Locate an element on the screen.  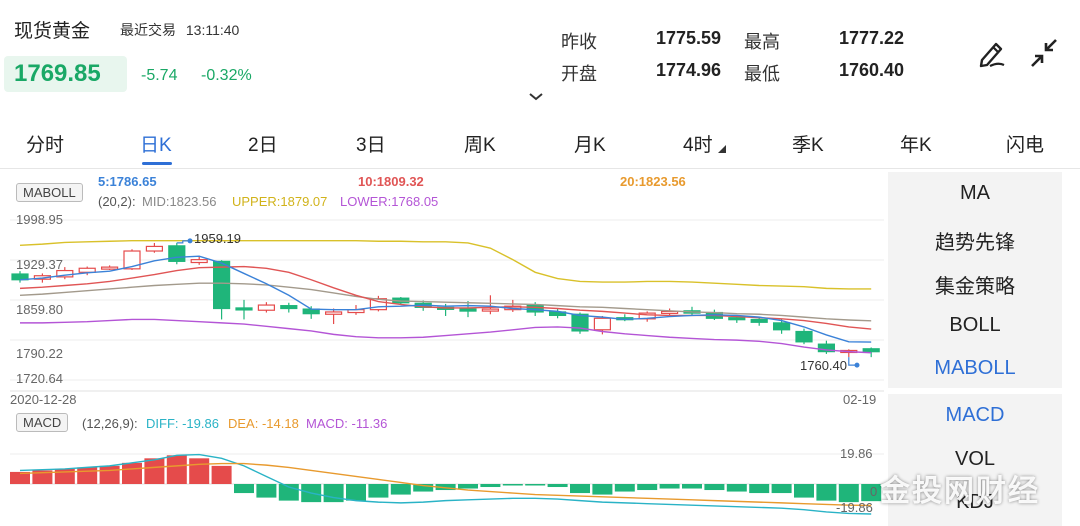
tab-4hour: 4时 is located at coordinates (704, 143).